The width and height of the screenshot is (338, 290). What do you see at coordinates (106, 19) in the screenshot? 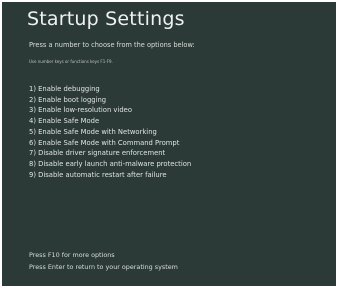
I see `page-title: Startup Settings` at bounding box center [106, 19].